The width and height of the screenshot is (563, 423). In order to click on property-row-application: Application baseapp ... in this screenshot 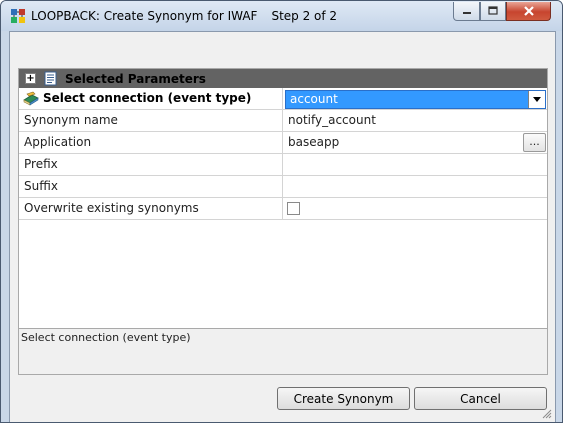, I will do `click(283, 143)`.